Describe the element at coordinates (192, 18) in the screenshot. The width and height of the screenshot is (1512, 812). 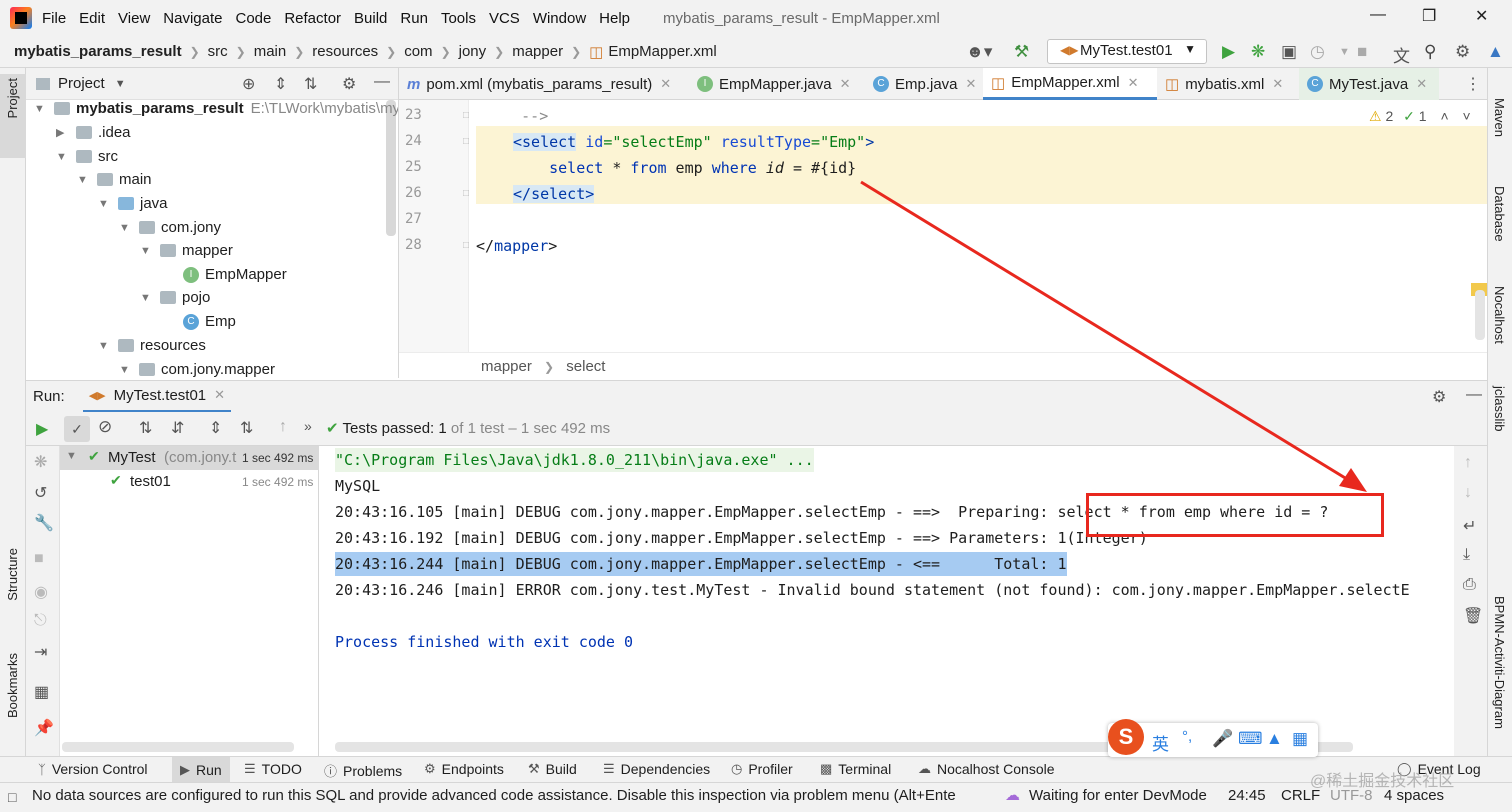
I see `menu-navigate: Navigate` at that location.